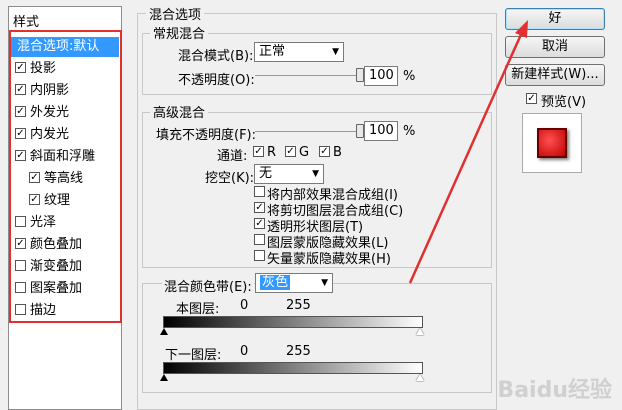 Image resolution: width=622 pixels, height=410 pixels. Describe the element at coordinates (164, 377) in the screenshot. I see `underlying-black-handle` at that location.